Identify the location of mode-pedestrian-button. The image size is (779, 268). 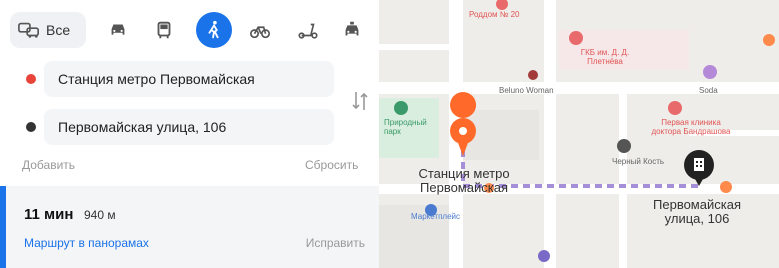
(214, 30).